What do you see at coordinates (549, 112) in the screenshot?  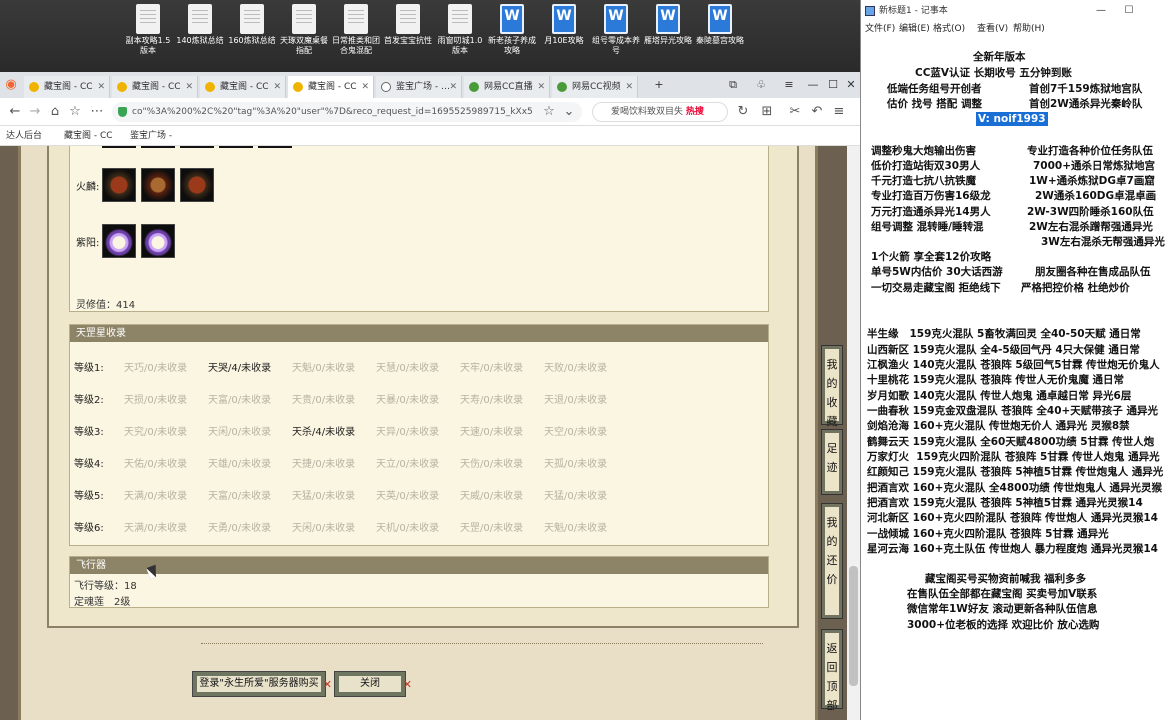 I see `favorite-icon: ☆` at bounding box center [549, 112].